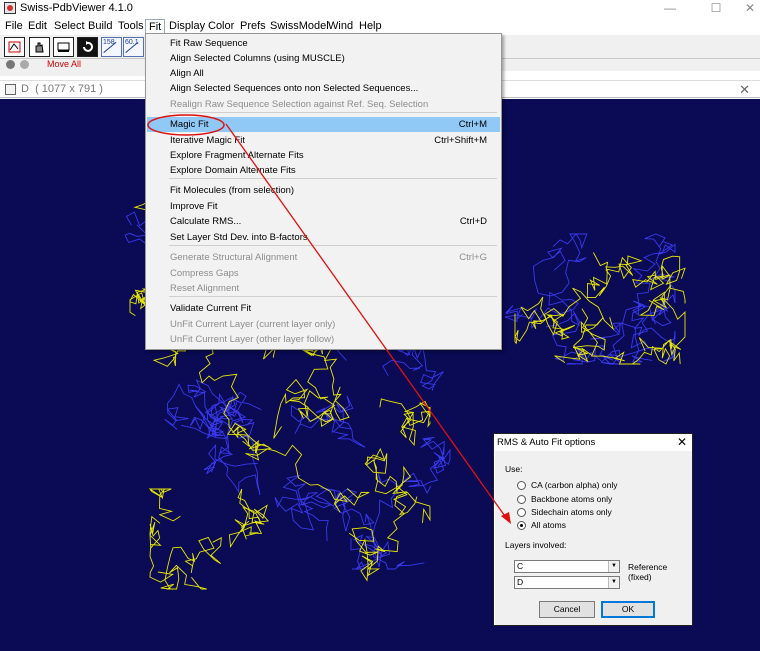 Image resolution: width=760 pixels, height=651 pixels. I want to click on reference-layer-select: C ▼, so click(567, 566).